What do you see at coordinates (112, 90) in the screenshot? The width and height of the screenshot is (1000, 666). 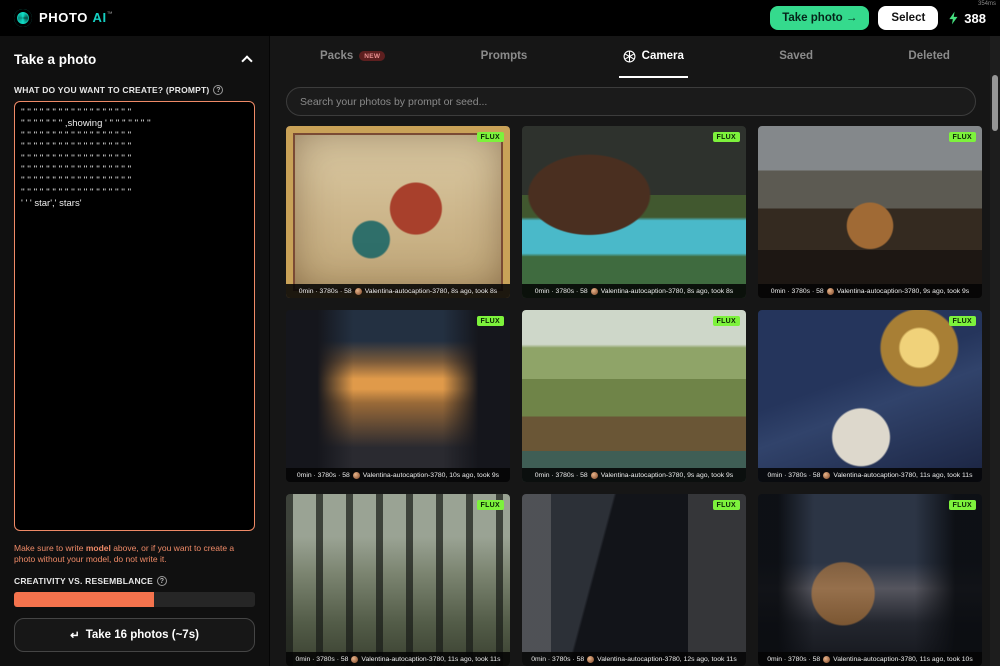 I see `prompt-label-text: WHAT DO YOU WANT TO CREATE? (PROMPT)` at bounding box center [112, 90].